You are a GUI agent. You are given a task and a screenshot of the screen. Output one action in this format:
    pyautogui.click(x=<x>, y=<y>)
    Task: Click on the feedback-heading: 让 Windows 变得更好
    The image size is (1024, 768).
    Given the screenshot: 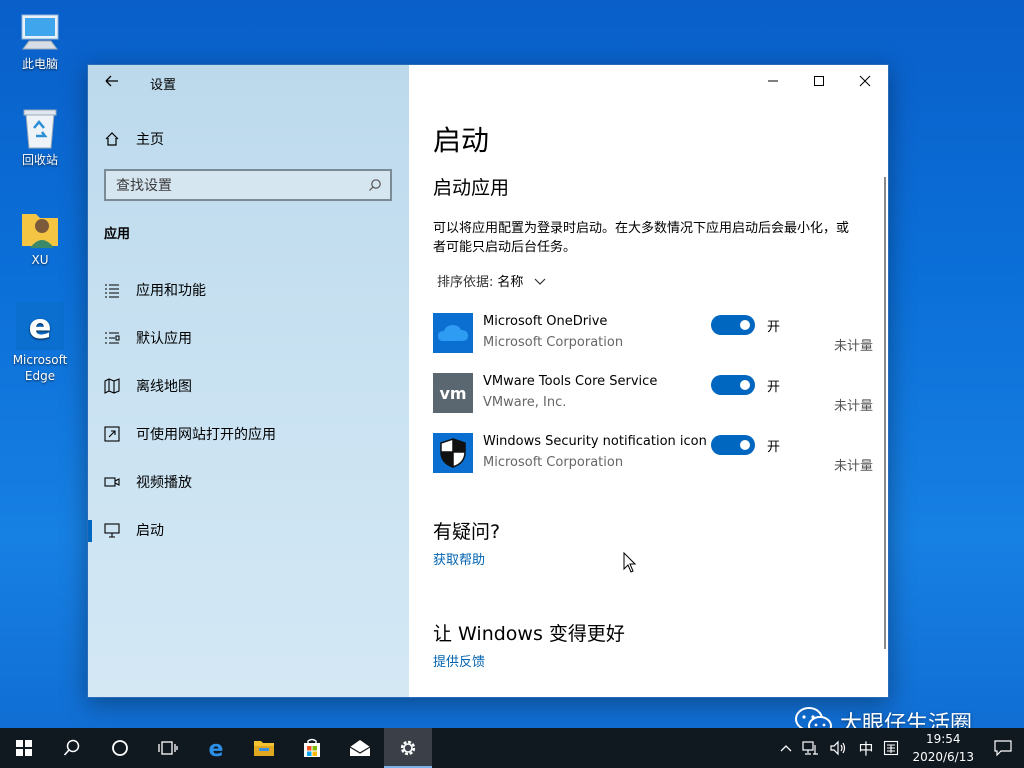 What is the action you would take?
    pyautogui.click(x=529, y=634)
    